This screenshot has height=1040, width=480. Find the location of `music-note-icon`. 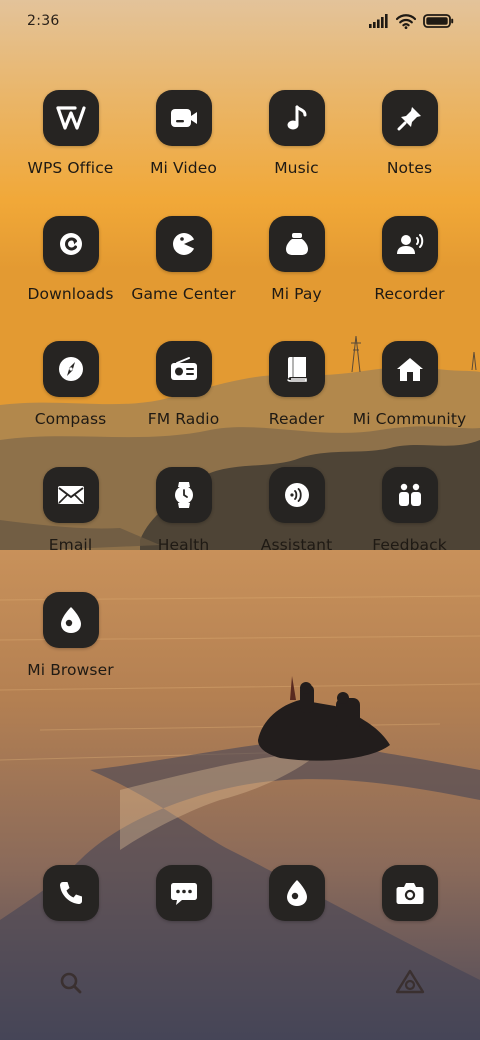

music-note-icon is located at coordinates (296, 118).